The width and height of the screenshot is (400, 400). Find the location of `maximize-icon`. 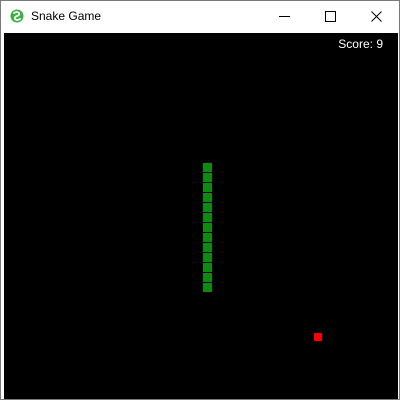

maximize-icon is located at coordinates (330, 16).